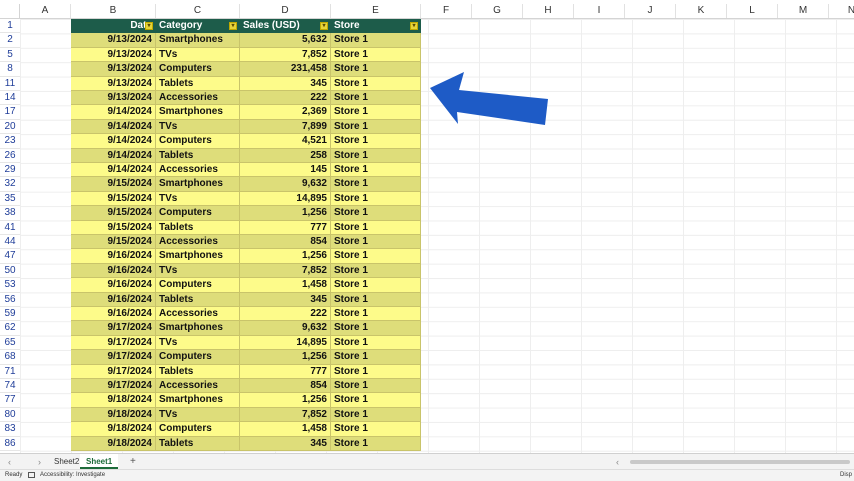  Describe the element at coordinates (10, 11) in the screenshot. I see `select-all-corner` at that location.